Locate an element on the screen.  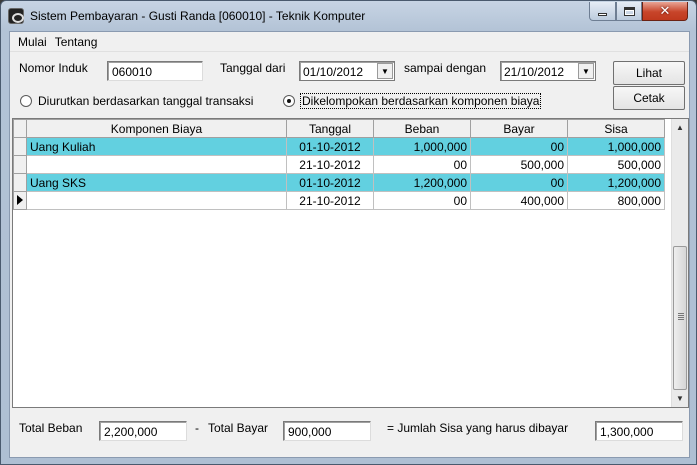
row-selector-header is located at coordinates (20, 128).